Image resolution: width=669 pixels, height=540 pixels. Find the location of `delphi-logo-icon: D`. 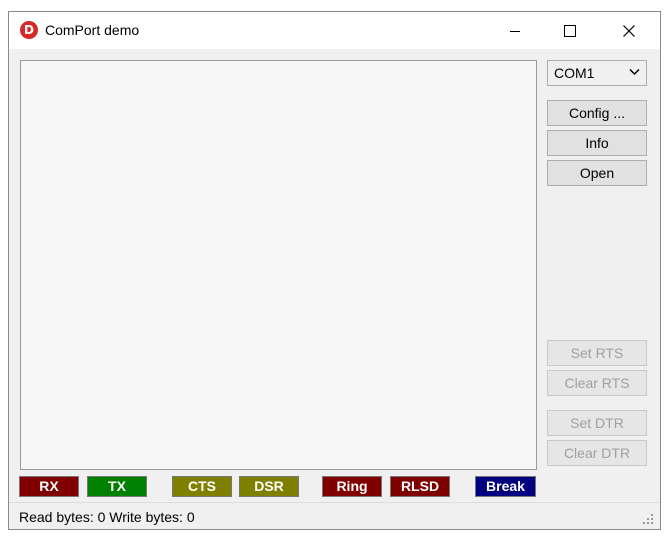

delphi-logo-icon: D is located at coordinates (29, 30).